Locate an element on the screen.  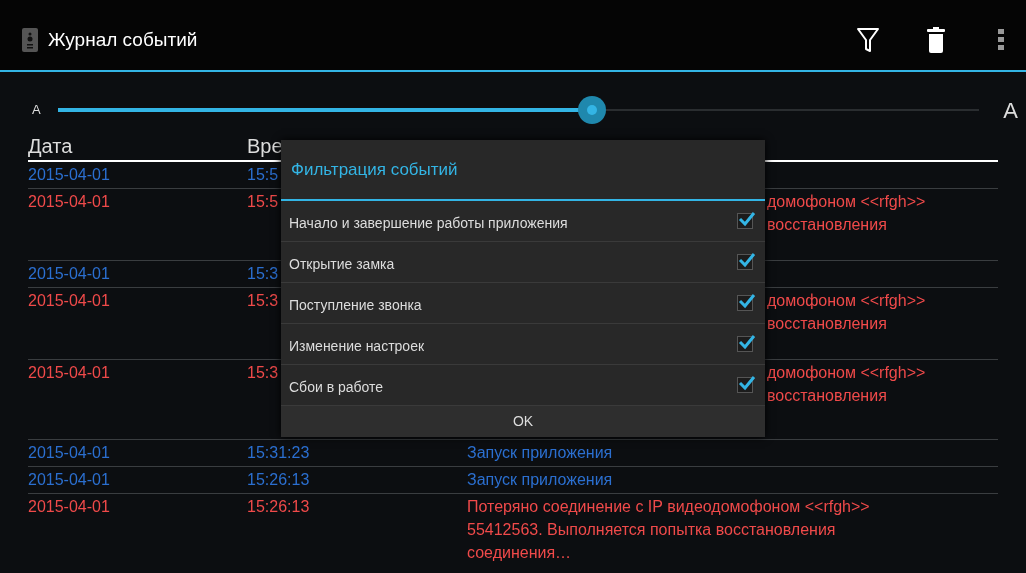
filter-option: Начало и завершение работы приложения is located at coordinates (523, 221).